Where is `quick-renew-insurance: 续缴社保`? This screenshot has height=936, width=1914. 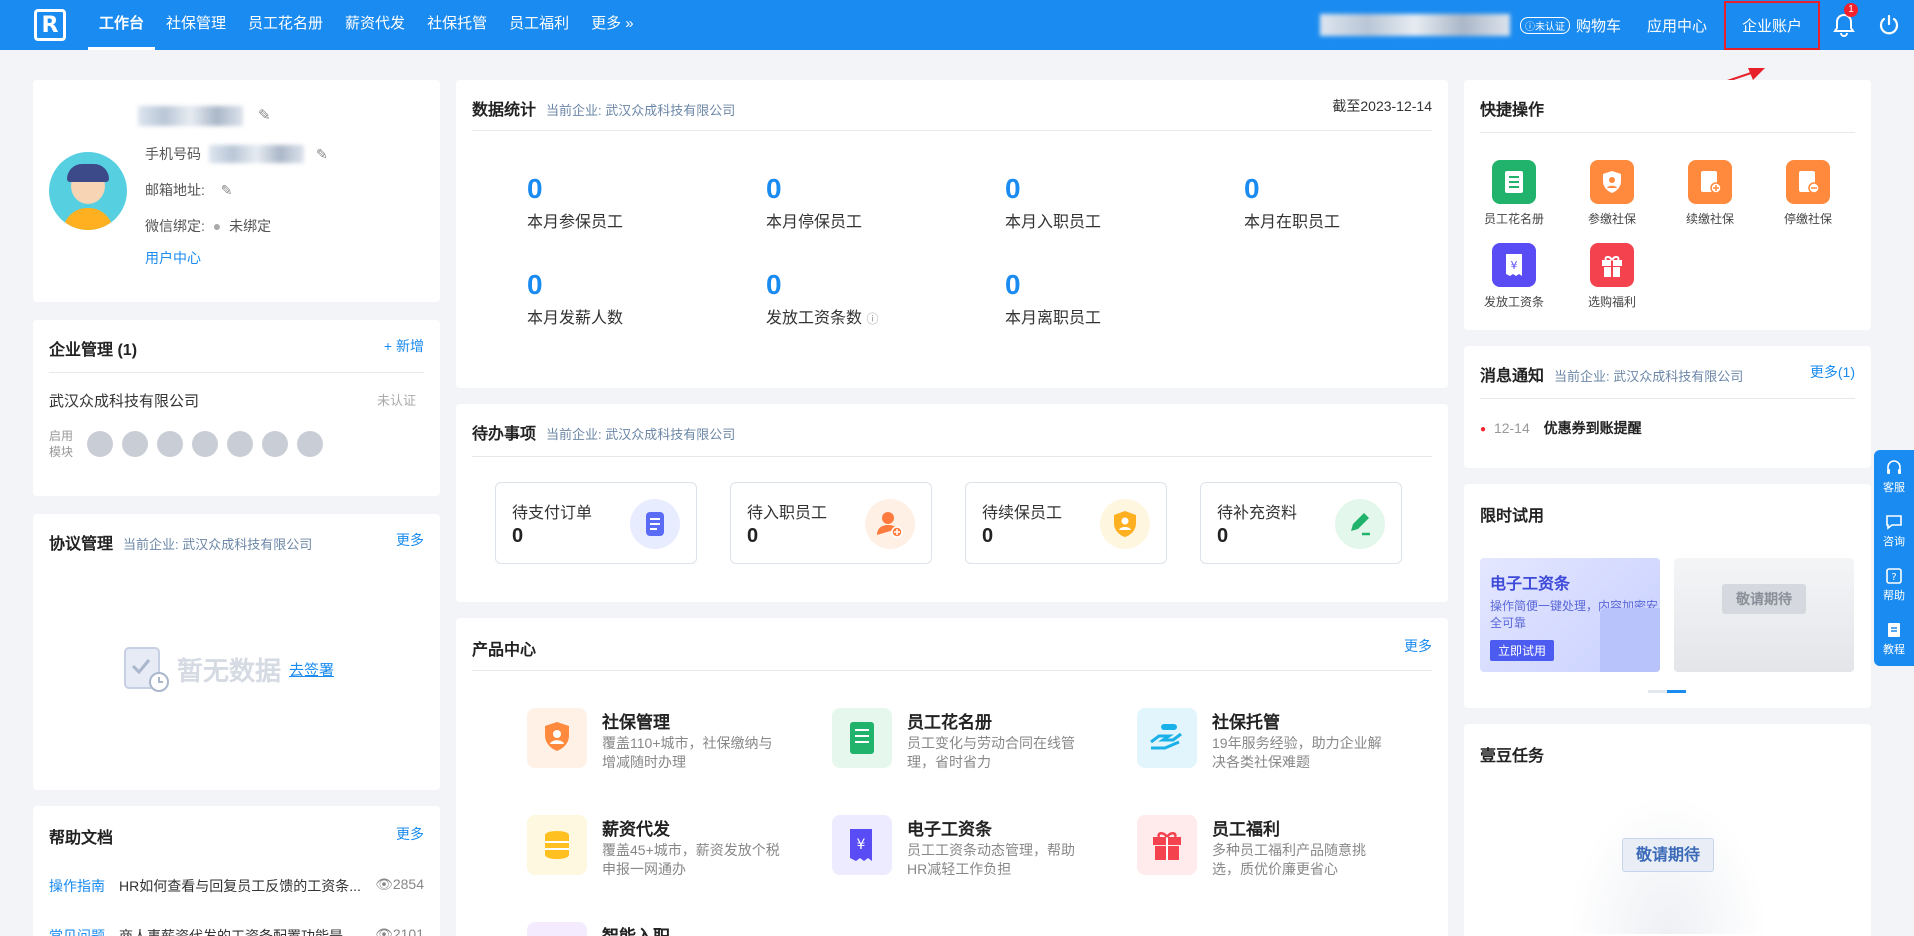 quick-renew-insurance: 续缴社保 is located at coordinates (1710, 193).